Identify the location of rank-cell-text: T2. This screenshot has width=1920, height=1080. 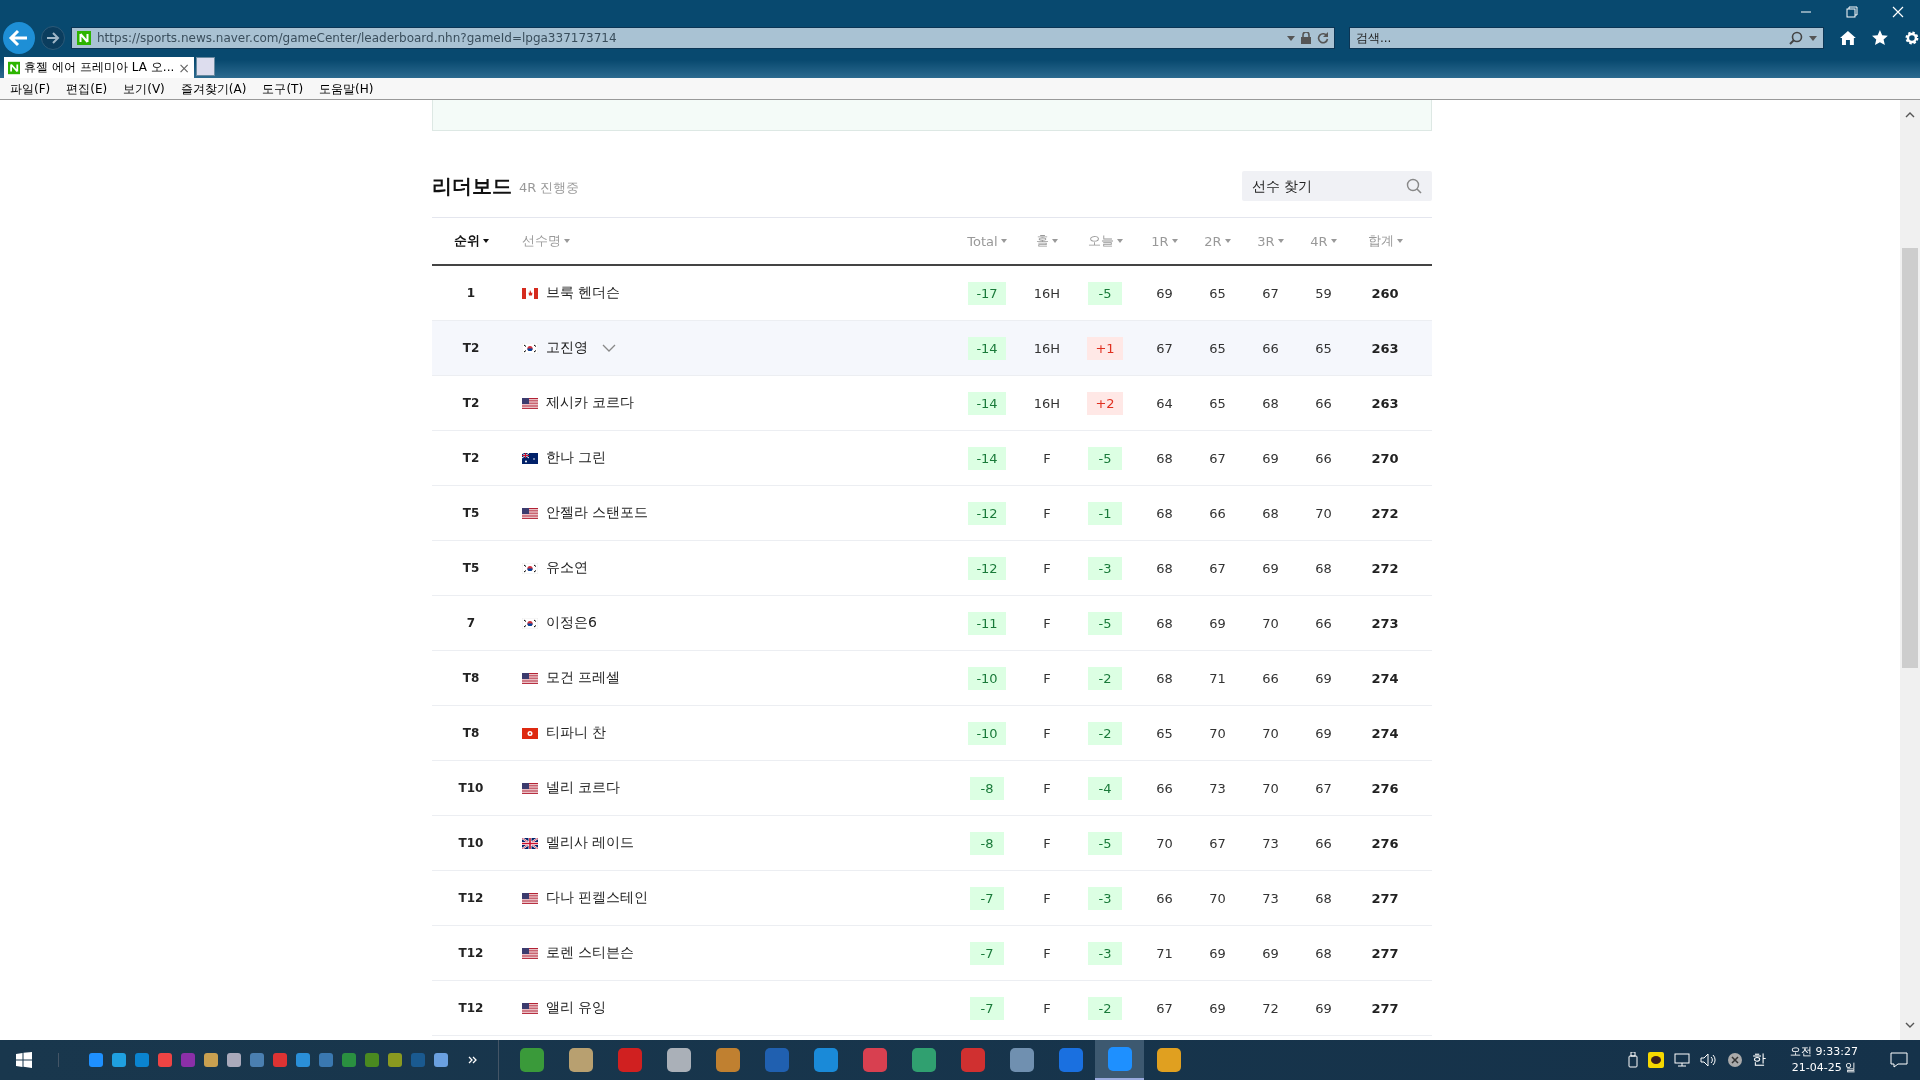
(471, 348).